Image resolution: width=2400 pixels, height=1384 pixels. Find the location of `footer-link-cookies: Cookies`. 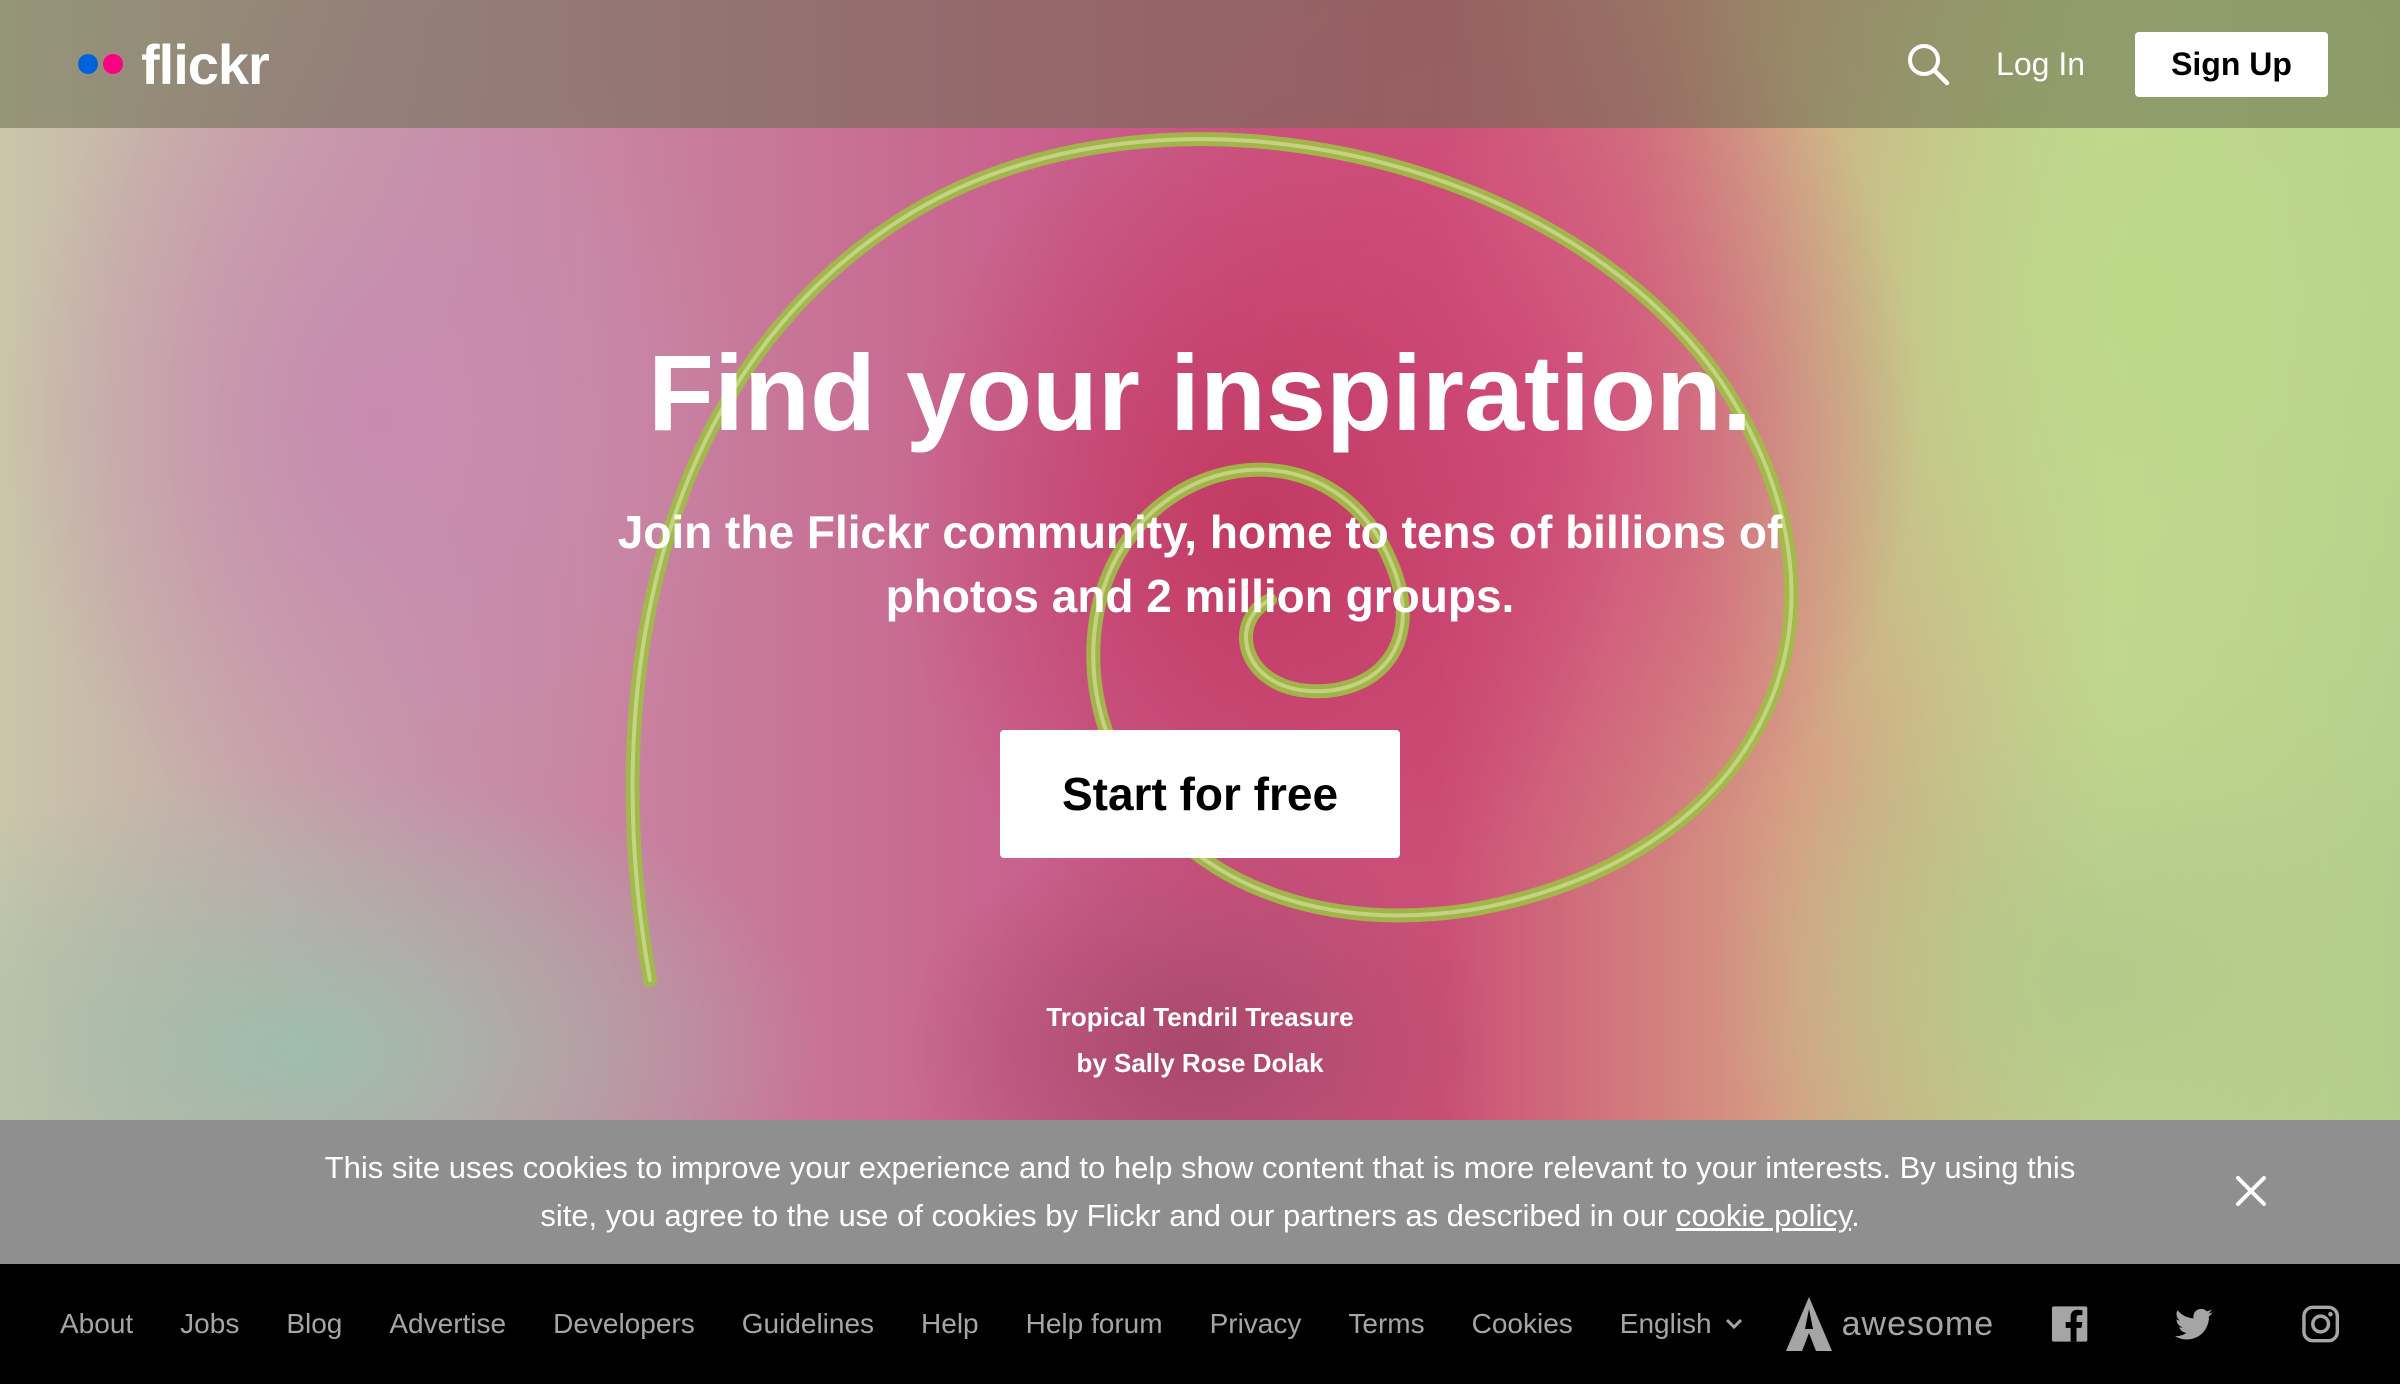

footer-link-cookies: Cookies is located at coordinates (1522, 1324).